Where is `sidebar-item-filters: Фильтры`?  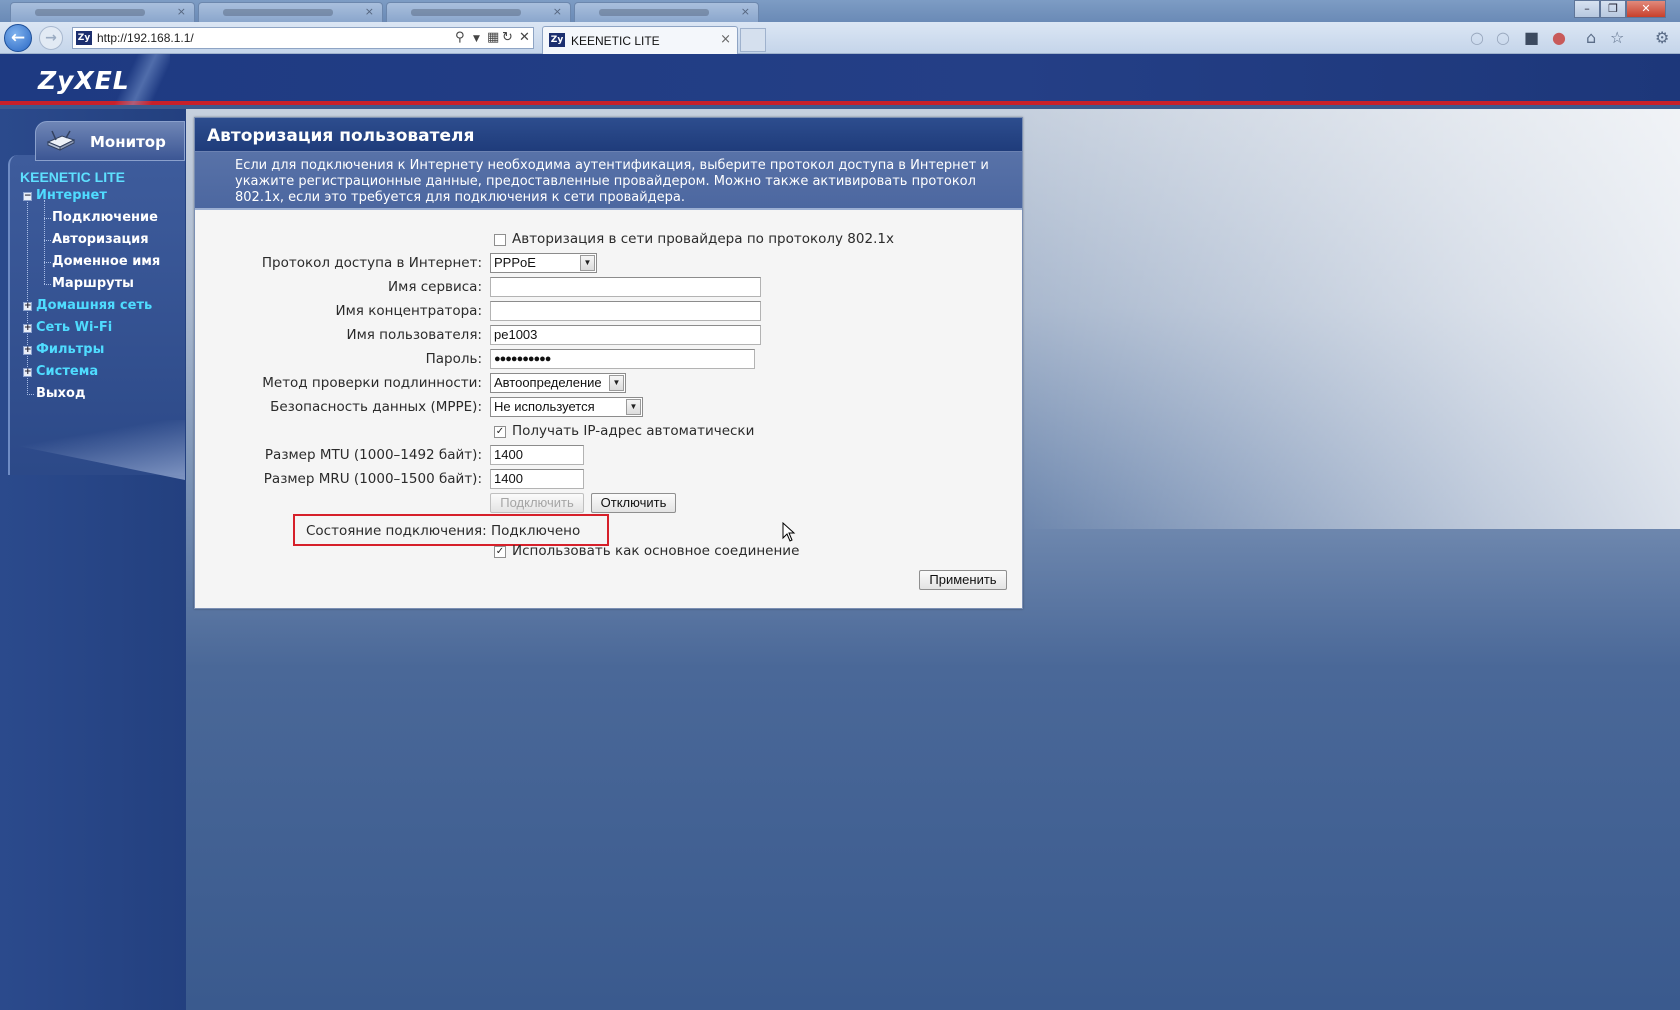 sidebar-item-filters: Фильтры is located at coordinates (70, 349).